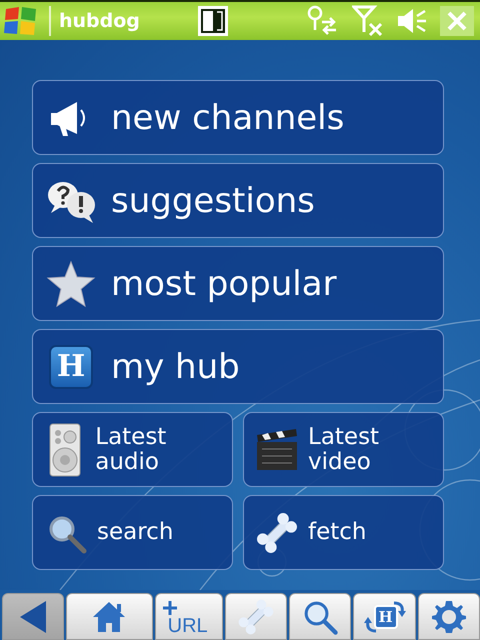  Describe the element at coordinates (238, 117) in the screenshot. I see `menu-button: new channels` at that location.